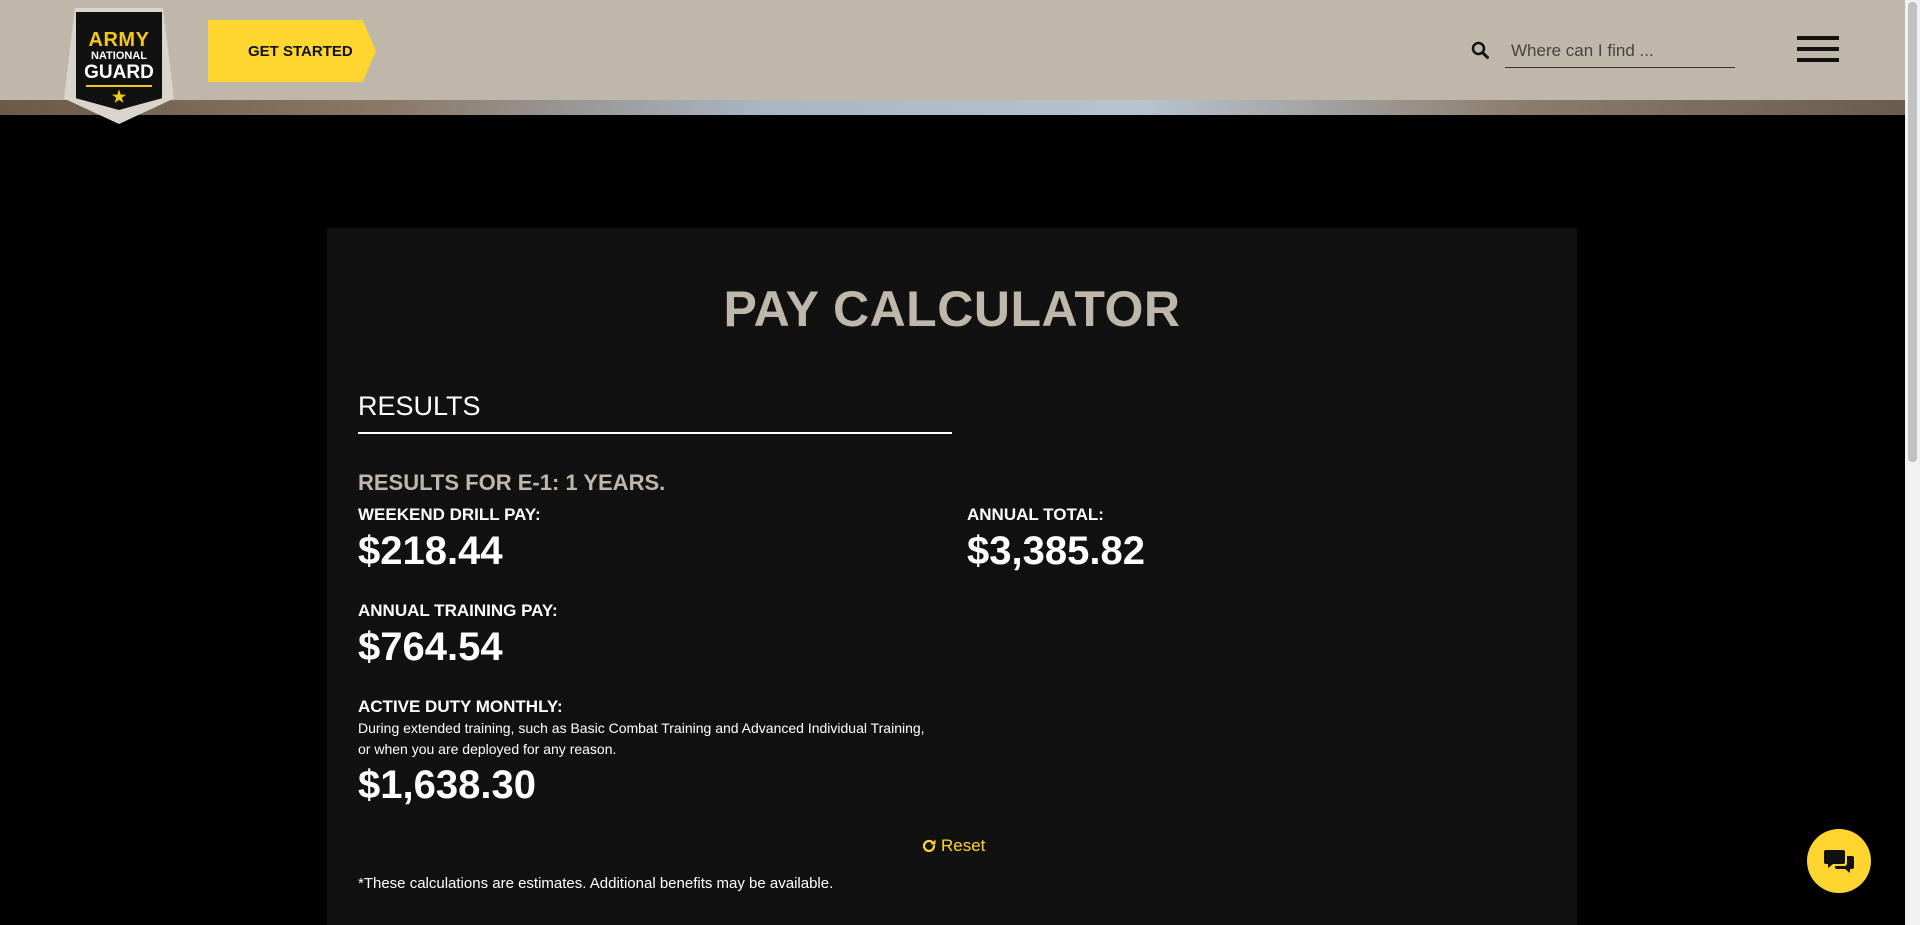 The height and width of the screenshot is (925, 1920). Describe the element at coordinates (1480, 50) in the screenshot. I see `search-icon` at that location.